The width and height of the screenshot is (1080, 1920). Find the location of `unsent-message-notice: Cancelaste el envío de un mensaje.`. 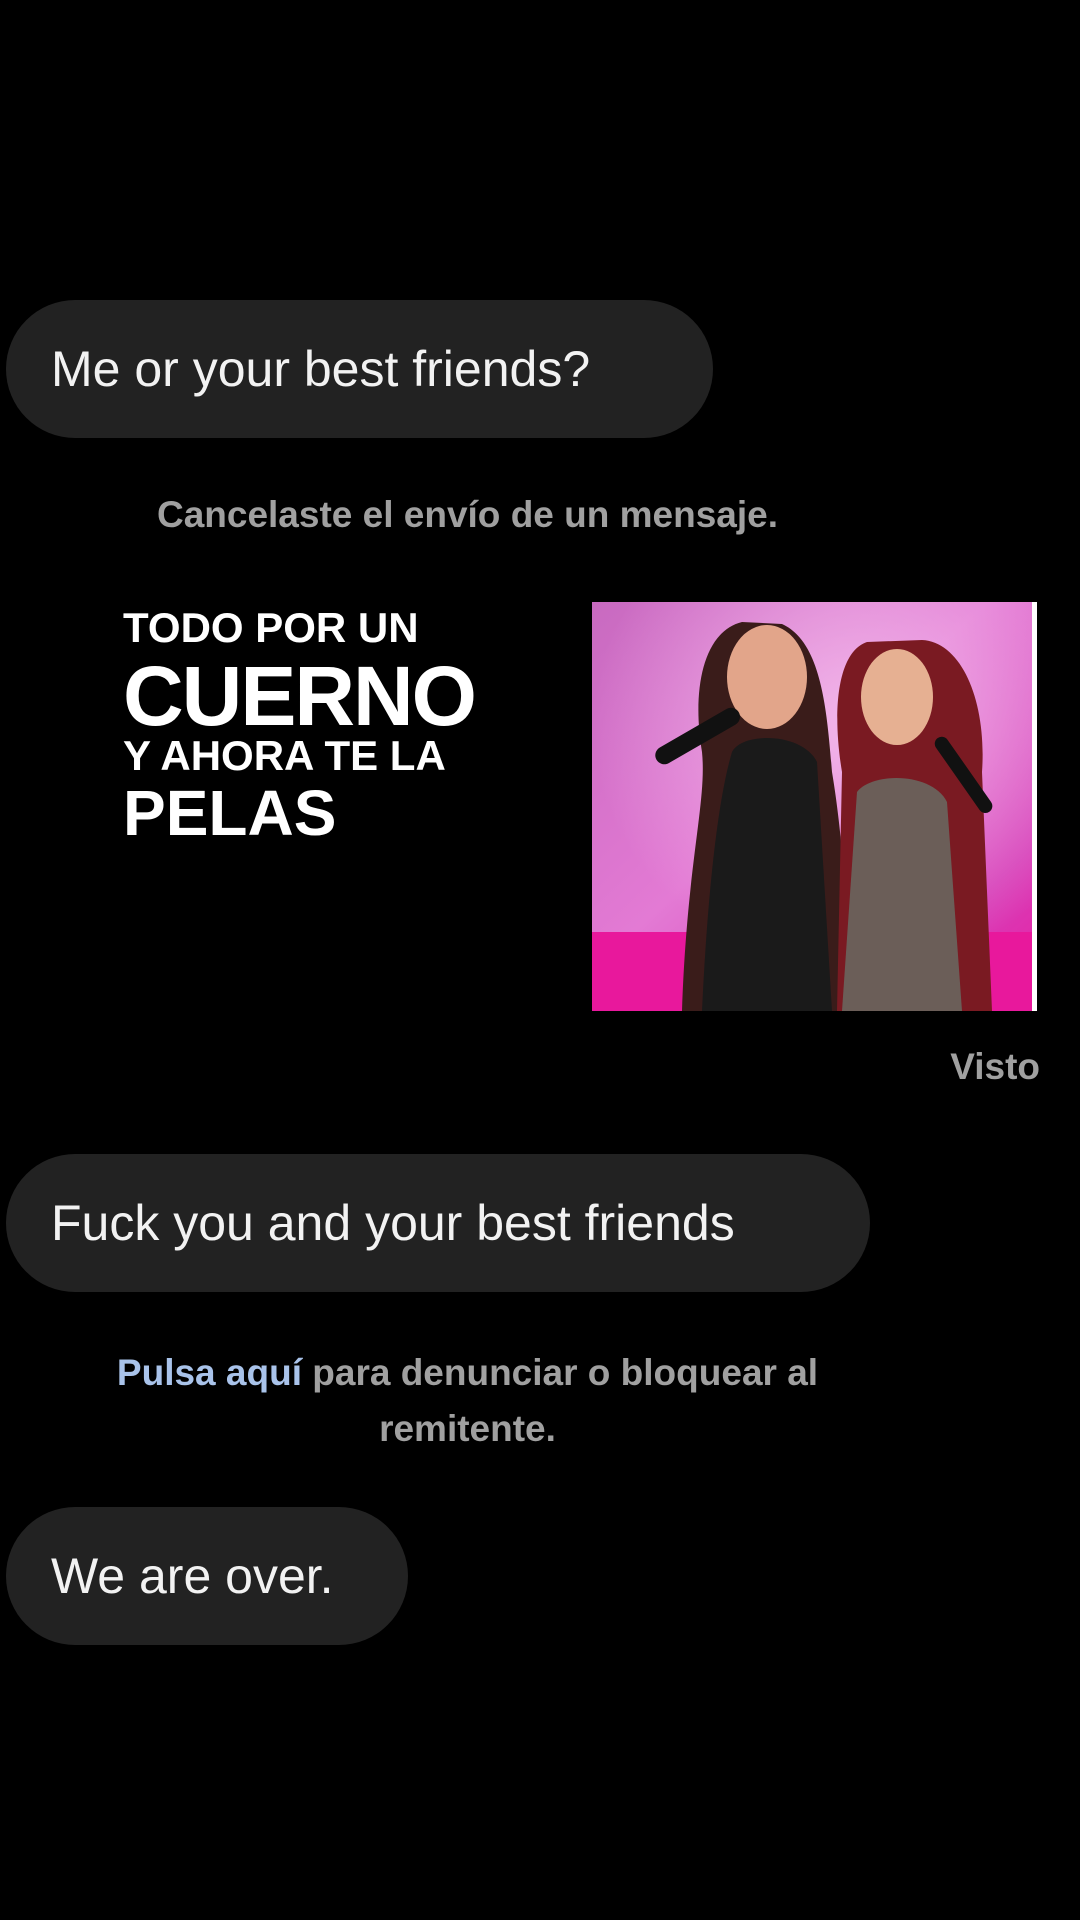

unsent-message-notice: Cancelaste el envío de un mensaje. is located at coordinates (467, 514).